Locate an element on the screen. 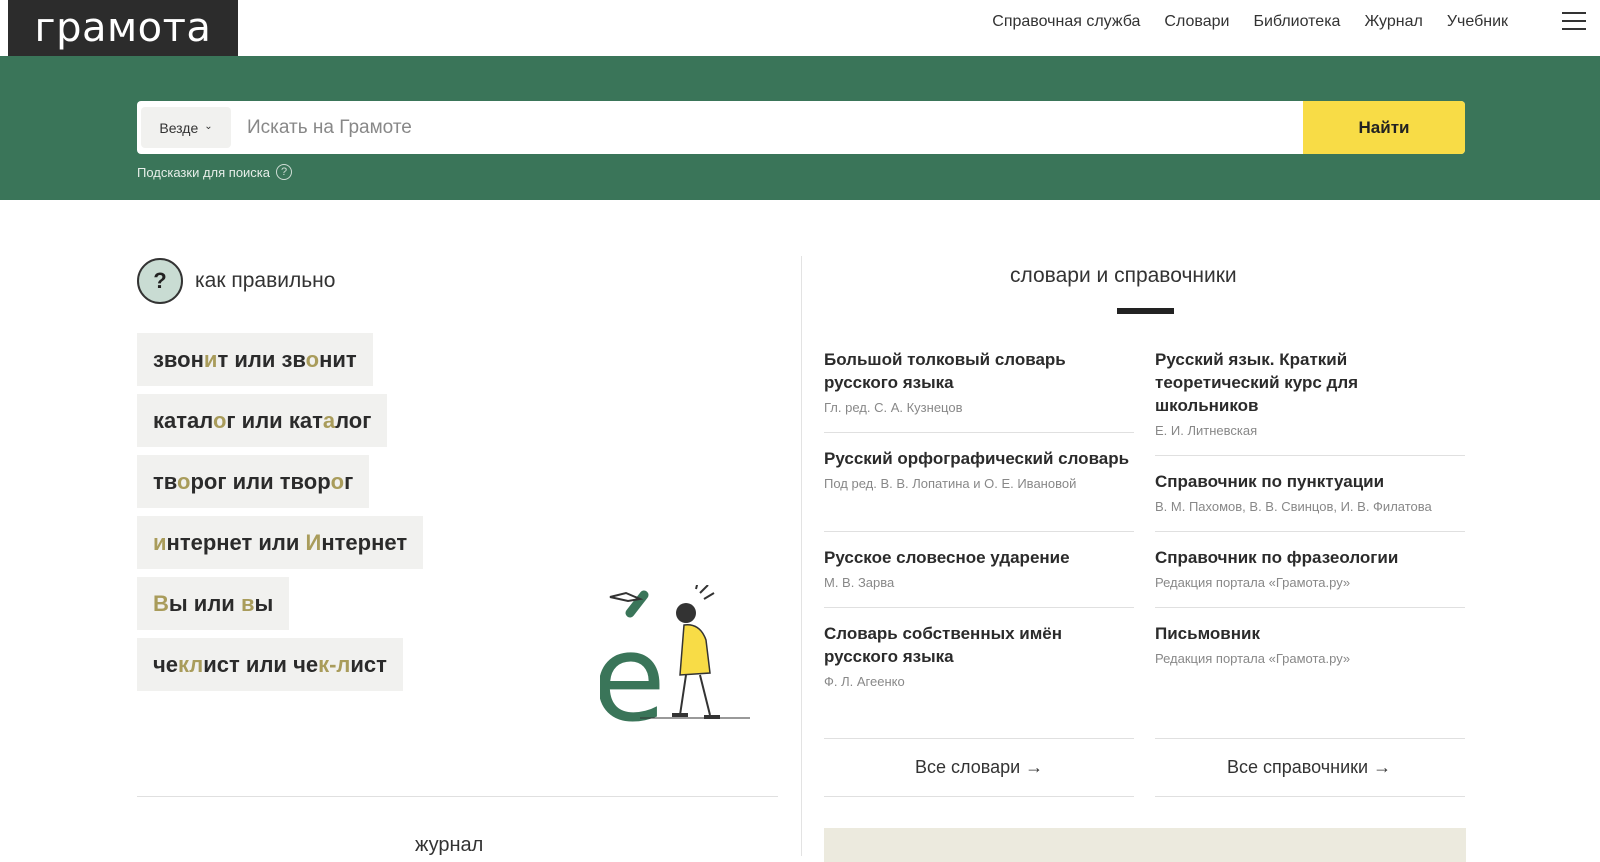 Image resolution: width=1600 pixels, height=862 pixels. how-correct-item: творог или творог is located at coordinates (253, 481).